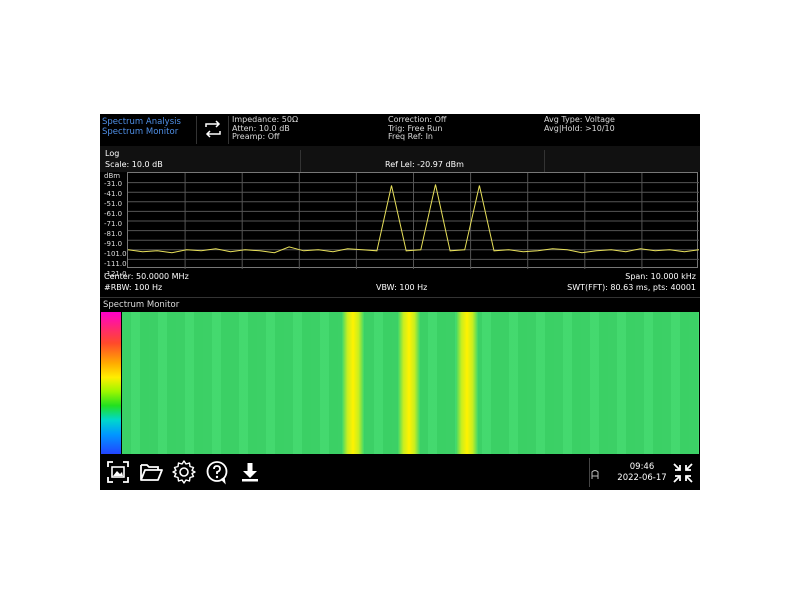 Image resolution: width=800 pixels, height=600 pixels. Describe the element at coordinates (595, 474) in the screenshot. I see `remote-lock-icon` at that location.